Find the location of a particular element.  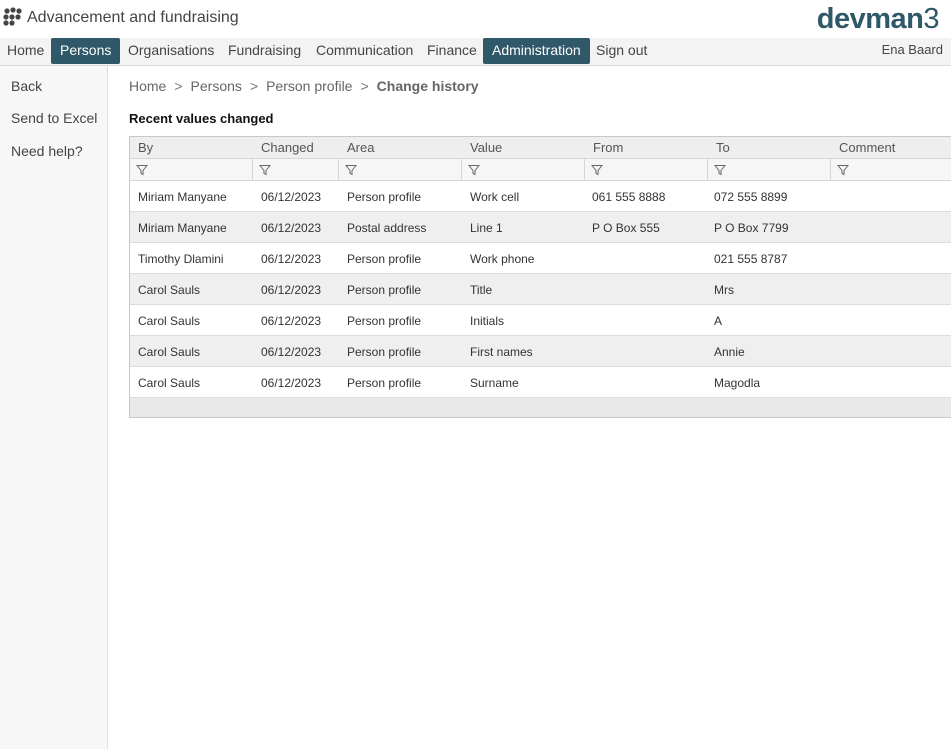

grid-filter-row is located at coordinates (540, 170).